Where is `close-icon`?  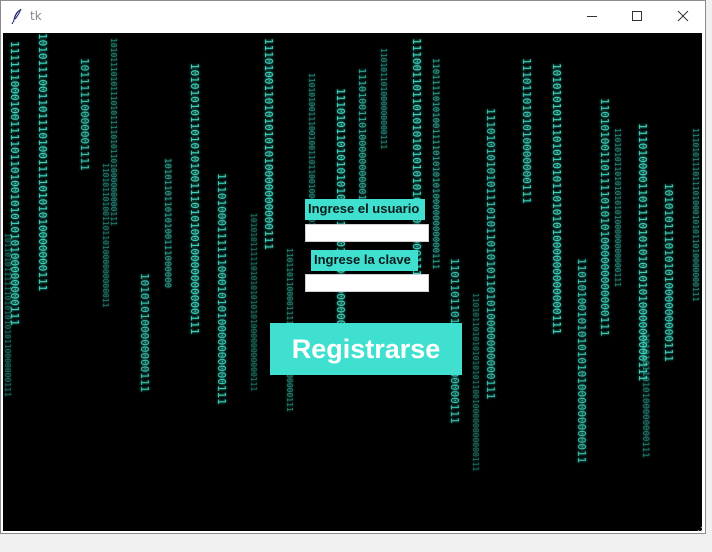
close-icon is located at coordinates (683, 16).